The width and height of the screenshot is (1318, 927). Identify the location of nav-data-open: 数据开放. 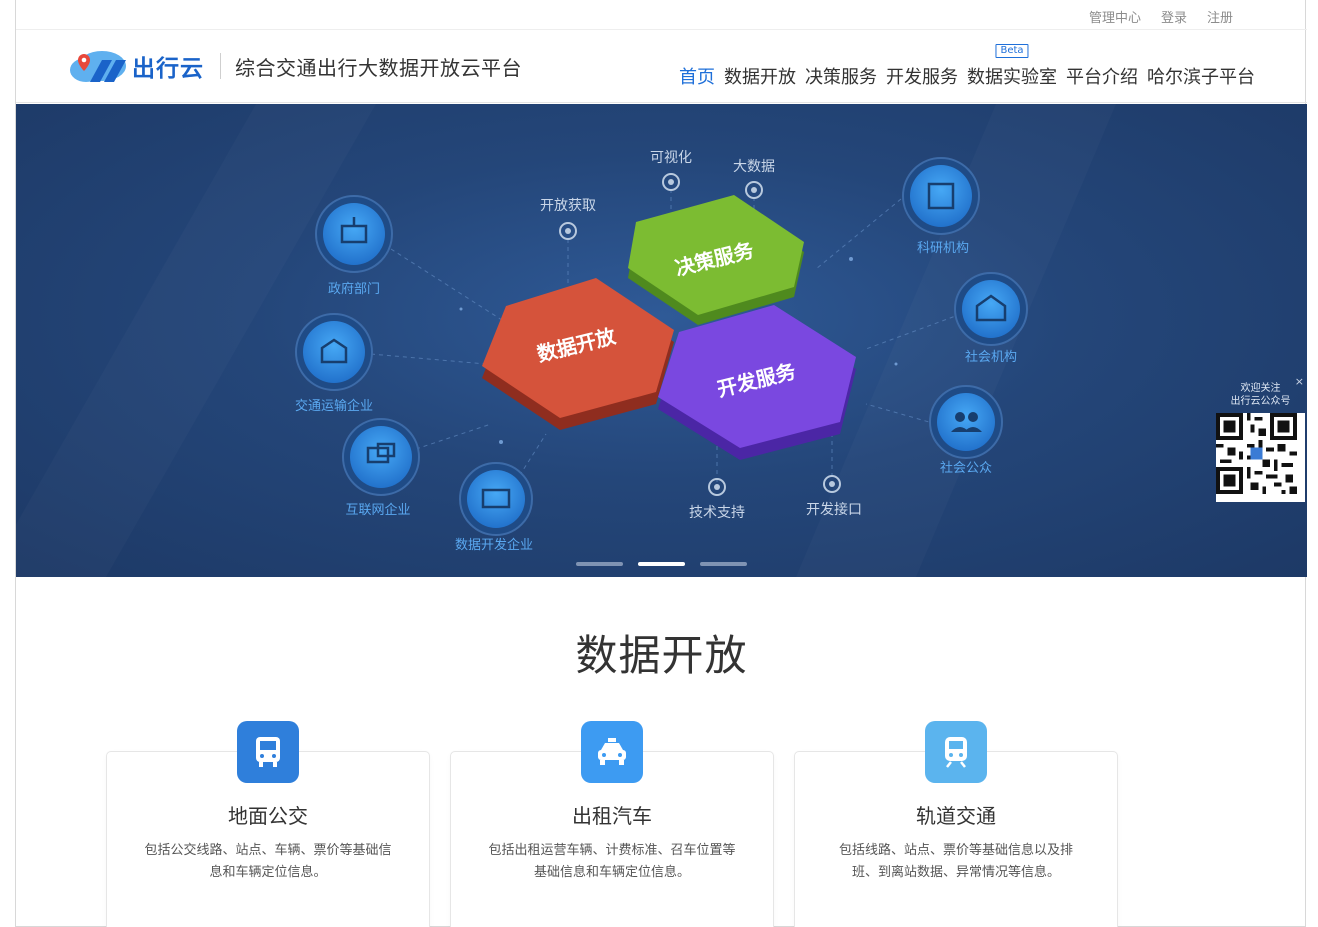
(760, 76).